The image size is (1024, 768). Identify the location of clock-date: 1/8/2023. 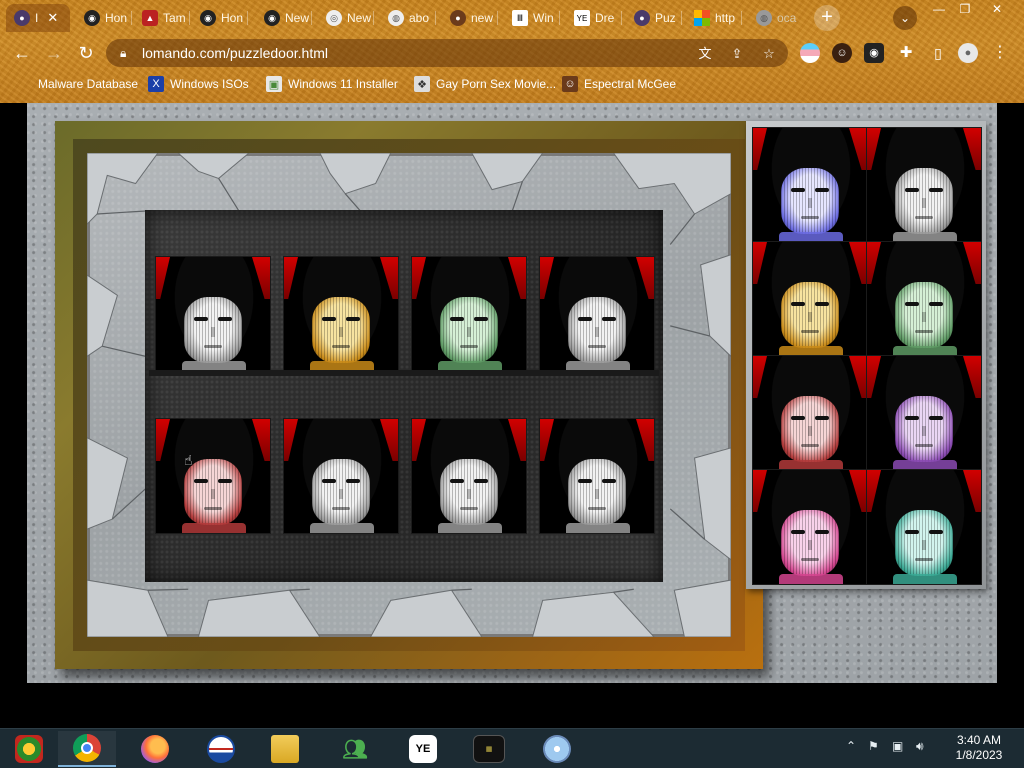
(979, 755).